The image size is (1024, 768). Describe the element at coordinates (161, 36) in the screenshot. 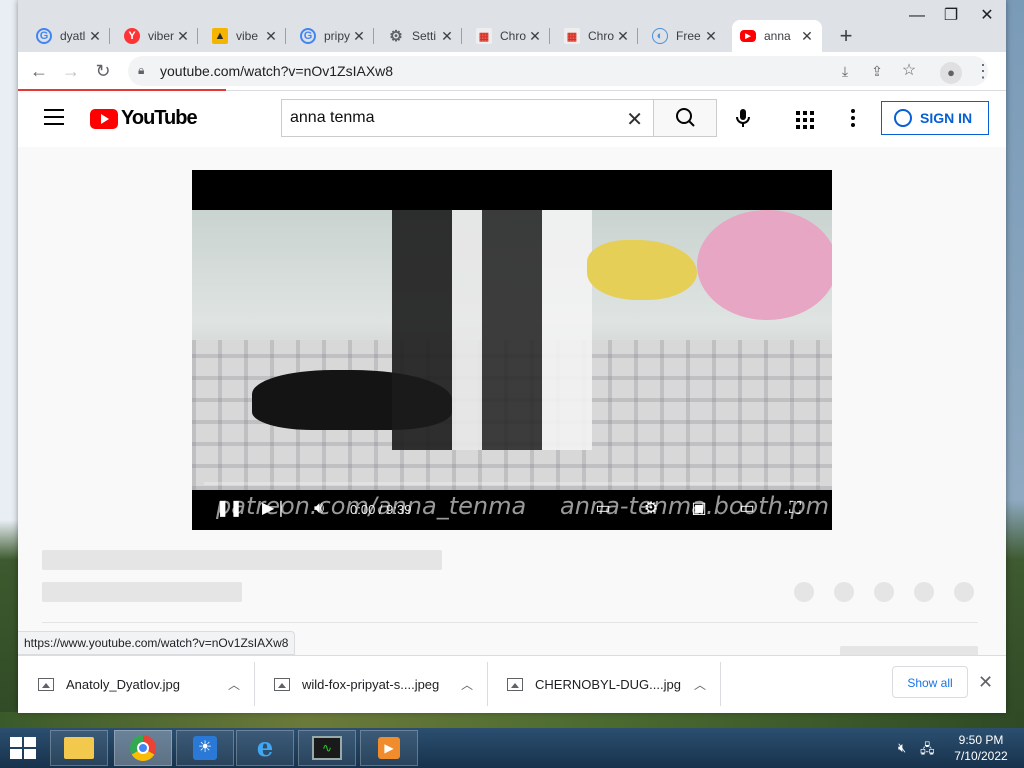

I see `tab-title: viber` at that location.